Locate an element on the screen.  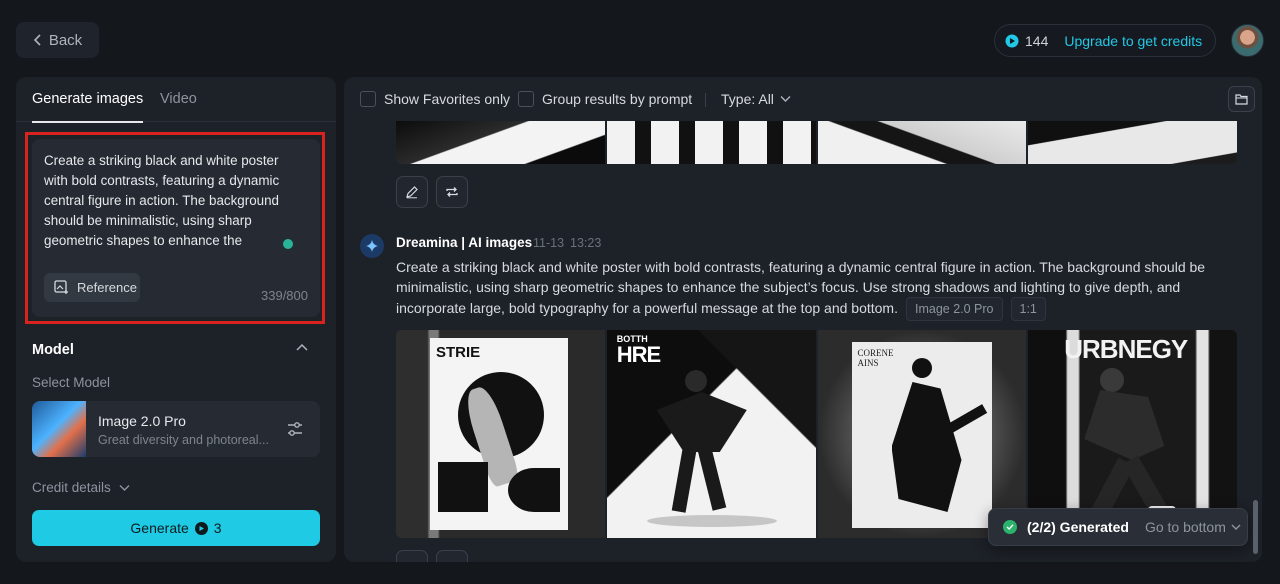
result-image-2: BOTTH HRE is located at coordinates (711, 434).